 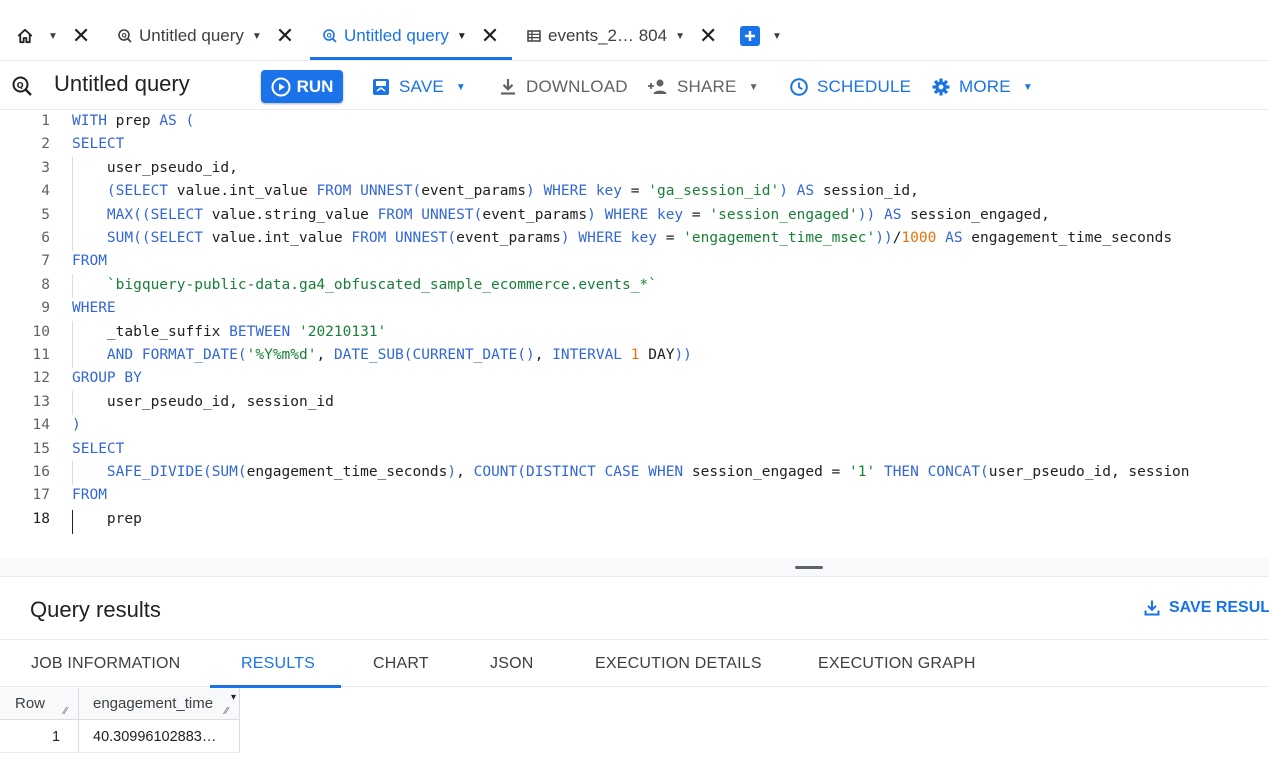 I want to click on code-token: CASE, so click(x=622, y=472).